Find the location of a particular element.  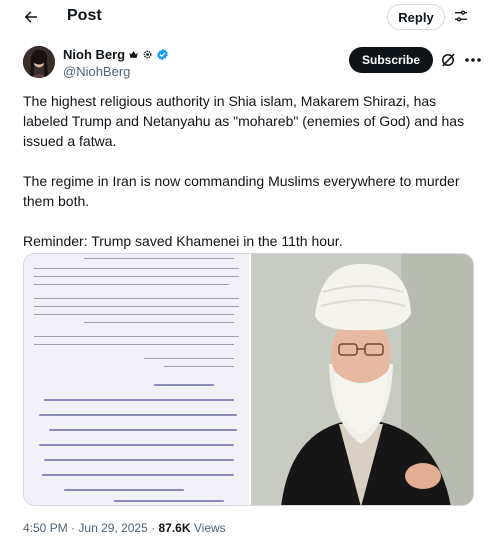

grok-icon is located at coordinates (448, 60).